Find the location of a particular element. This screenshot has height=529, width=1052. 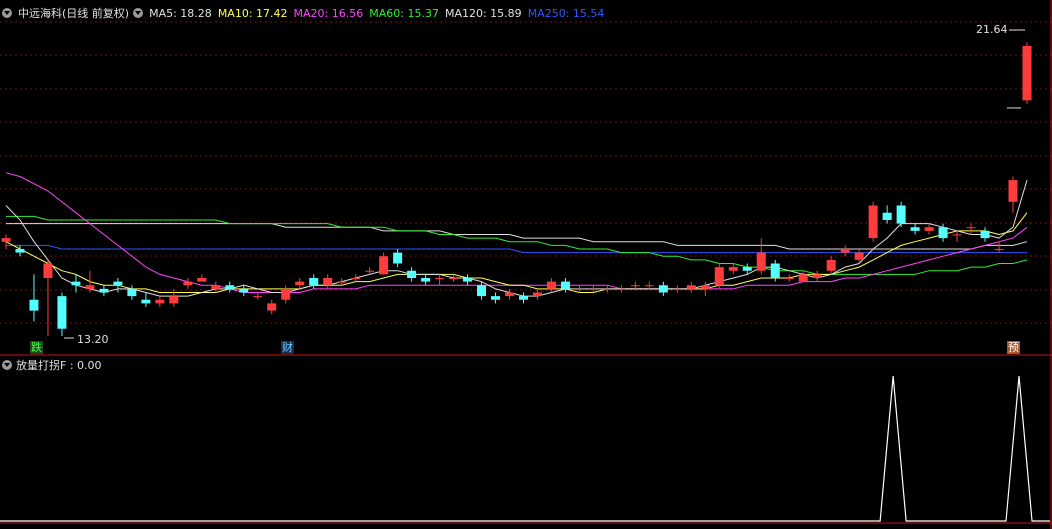

ma5-label: MA5: 18.28 is located at coordinates (180, 13).